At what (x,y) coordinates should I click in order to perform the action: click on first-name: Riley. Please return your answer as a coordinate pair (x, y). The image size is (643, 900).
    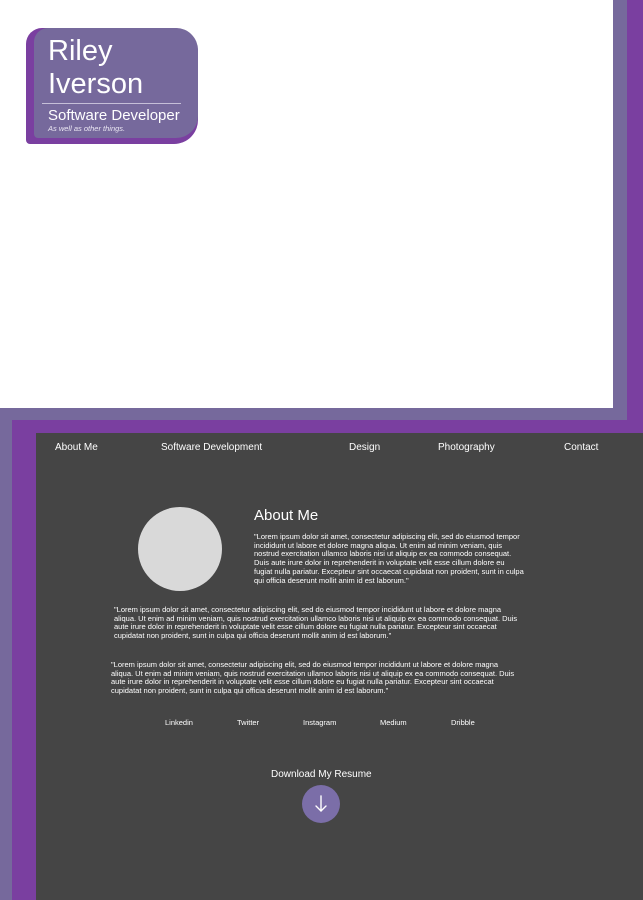
    Looking at the image, I should click on (80, 51).